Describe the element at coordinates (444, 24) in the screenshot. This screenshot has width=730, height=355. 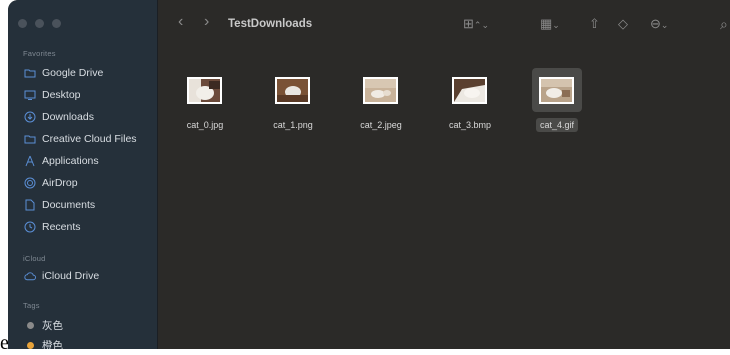
I see `toolbar: ‹ › TestDownloads ⊞⌃⌄ ▦⌄ ⇧ ◇ ⊖⌄ ⌕` at that location.